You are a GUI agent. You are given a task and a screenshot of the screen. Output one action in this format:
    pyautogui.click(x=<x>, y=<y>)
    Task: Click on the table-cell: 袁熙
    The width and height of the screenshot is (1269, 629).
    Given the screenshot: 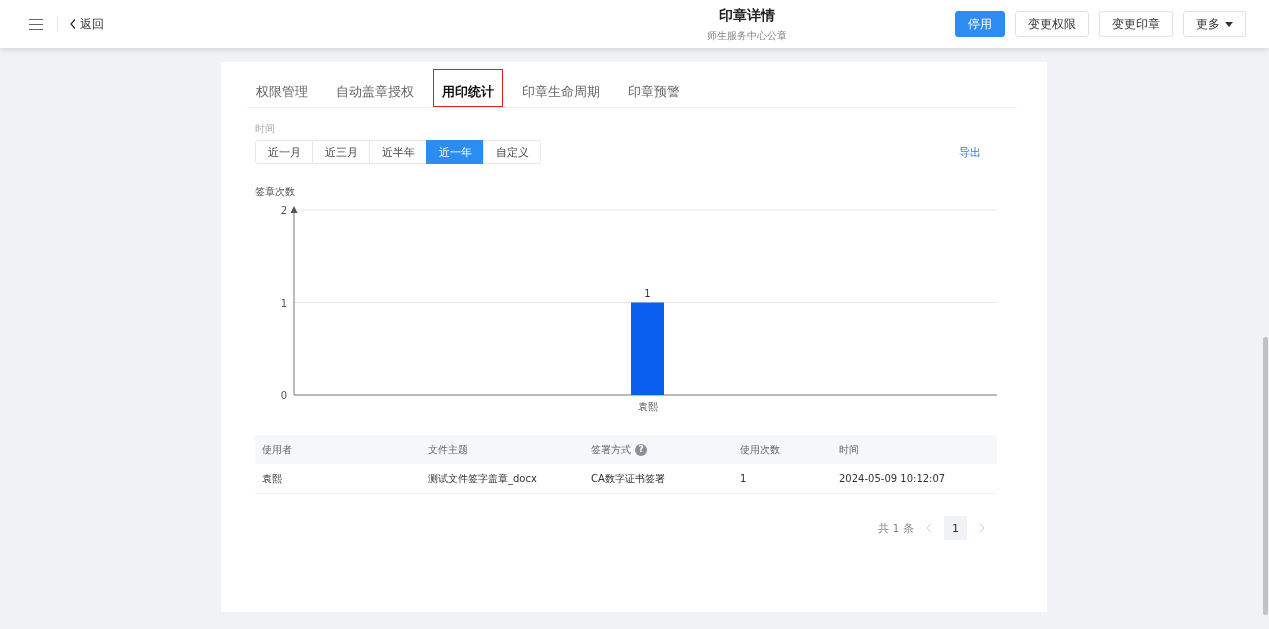 What is the action you would take?
    pyautogui.click(x=338, y=479)
    